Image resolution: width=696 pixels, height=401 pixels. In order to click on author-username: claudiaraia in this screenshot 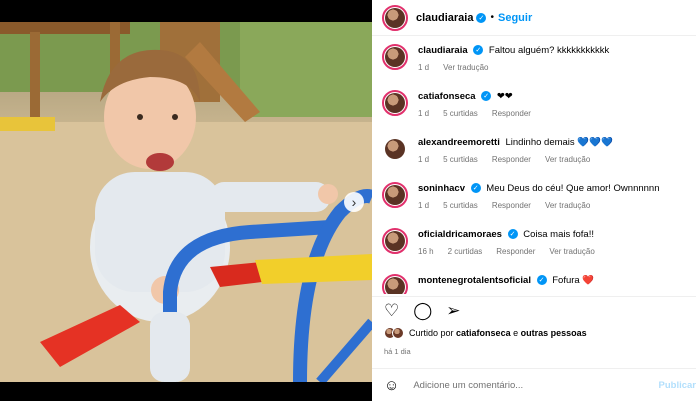, I will do `click(444, 18)`.